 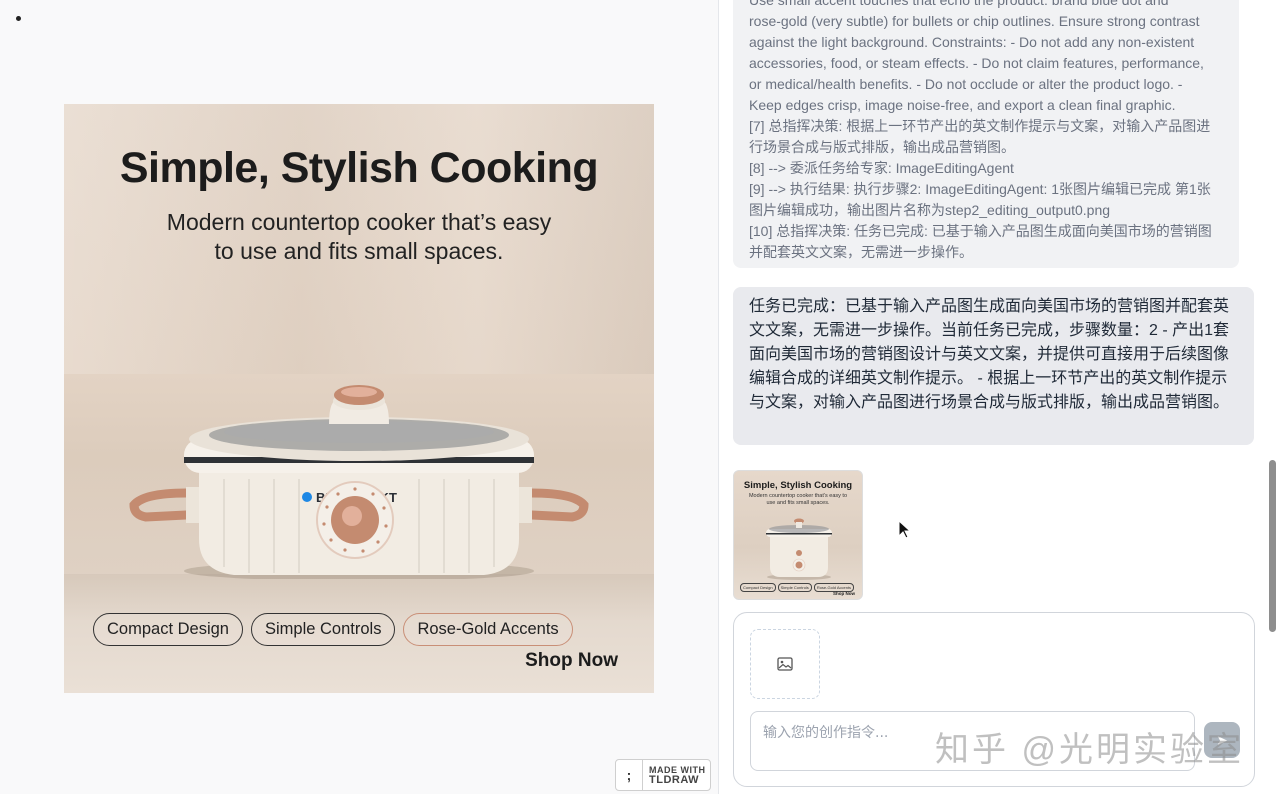 I want to click on thumbnail-title: Simple, Stylish Cooking, so click(x=798, y=485).